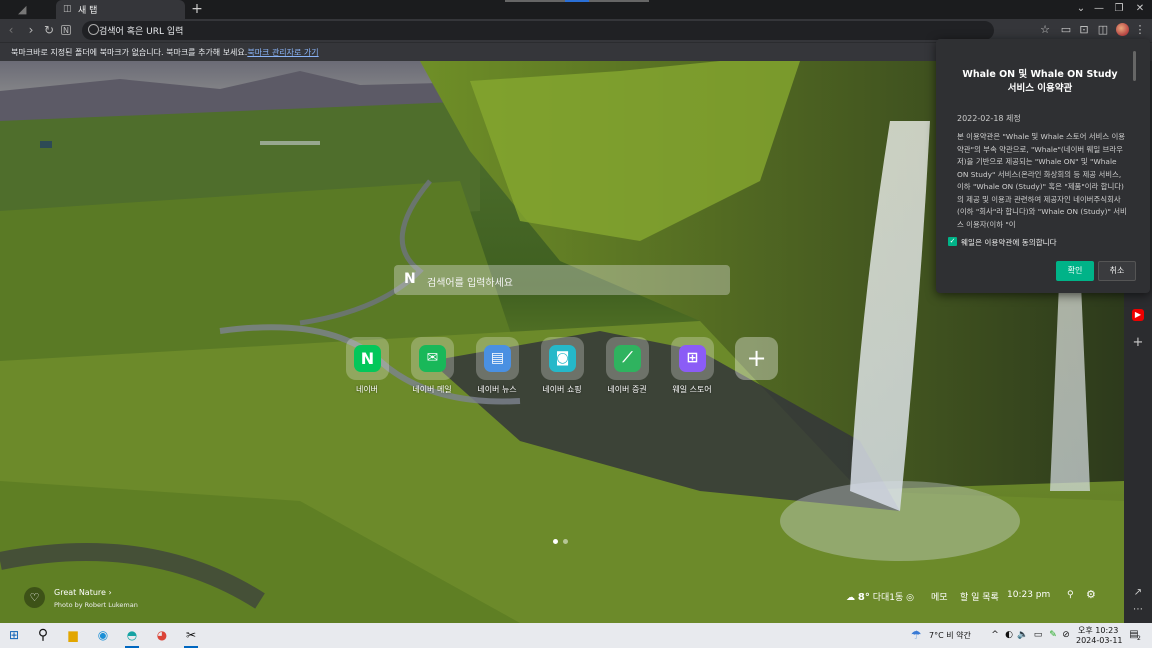 The height and width of the screenshot is (648, 1152). I want to click on whale-browser-icon: ◓, so click(132, 635).